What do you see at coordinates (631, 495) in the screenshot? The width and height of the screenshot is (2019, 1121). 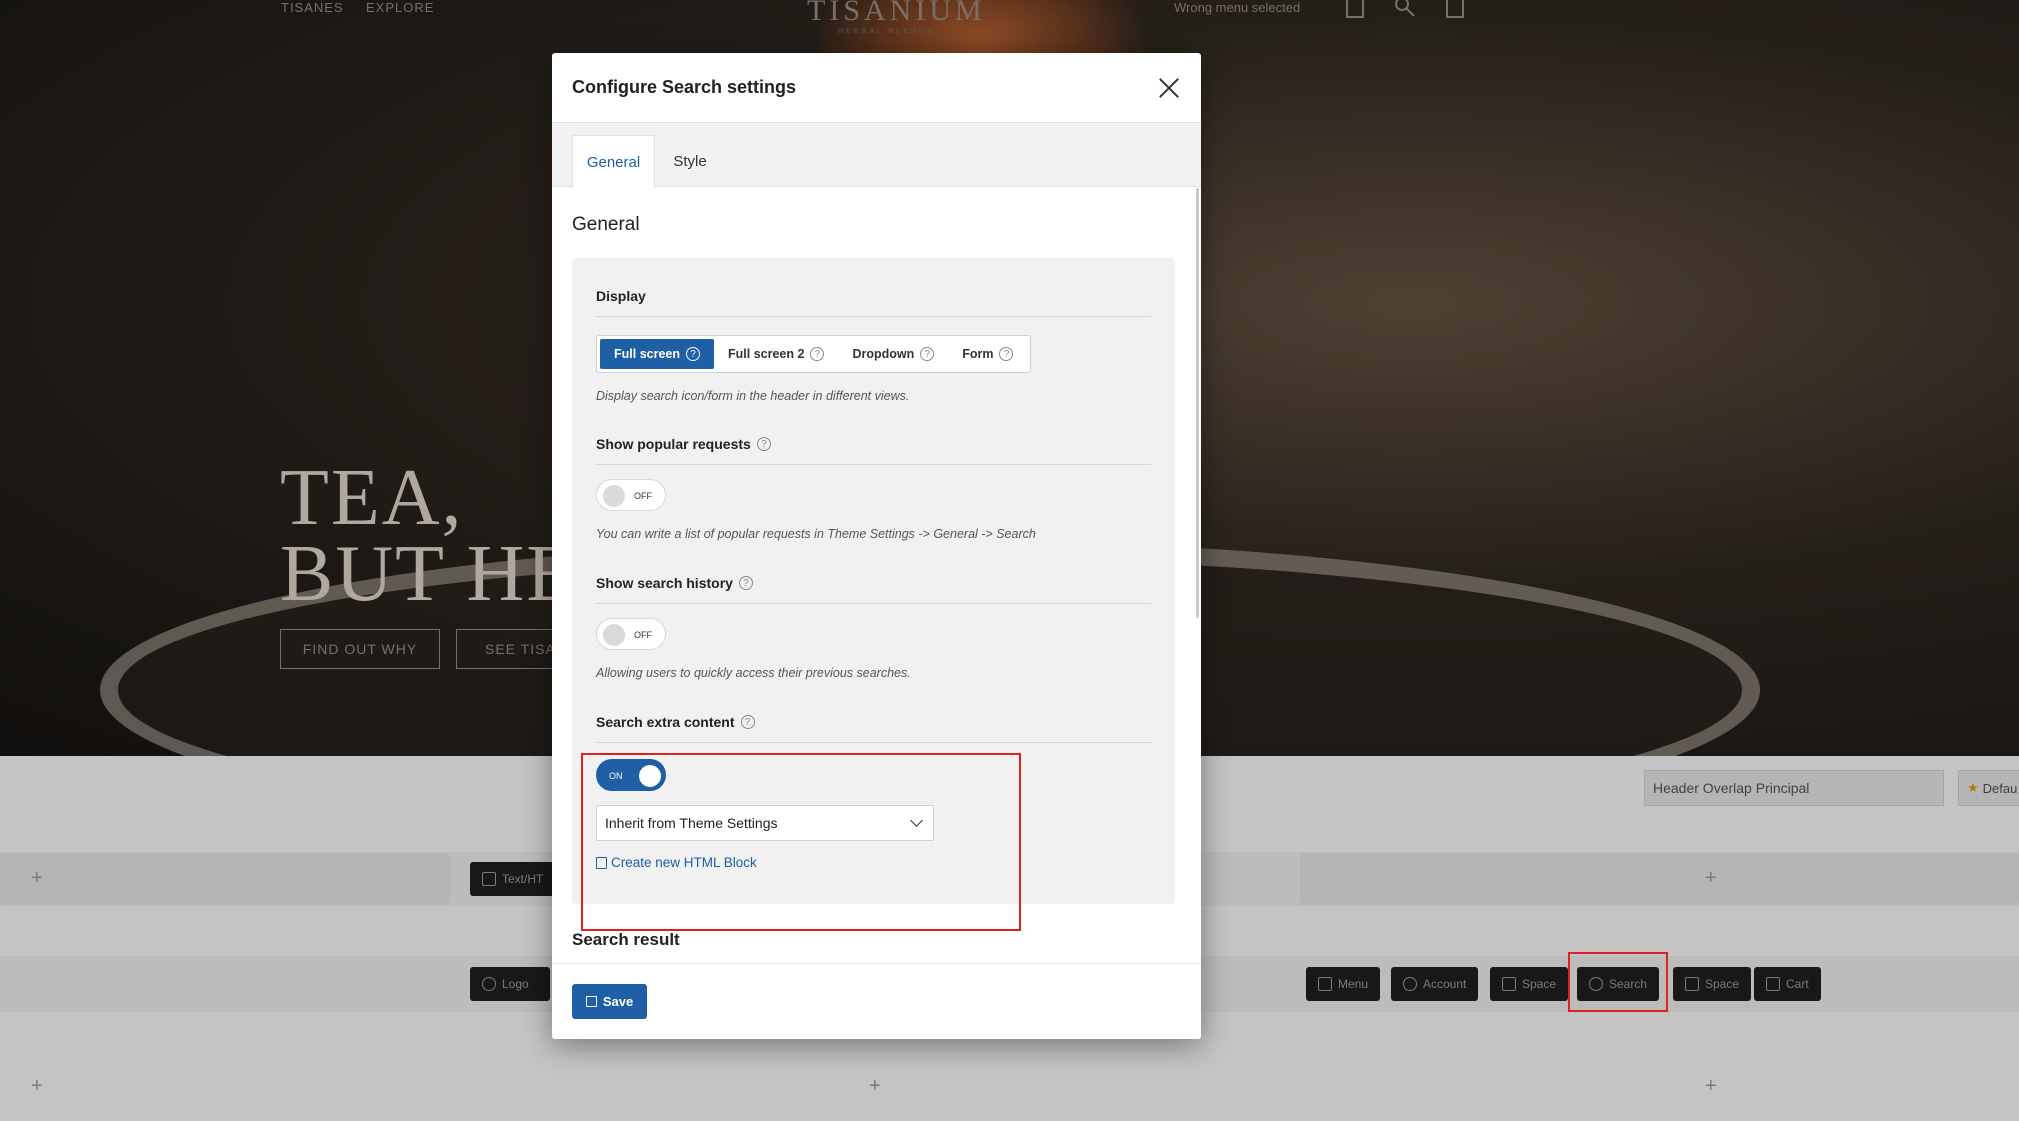 I see `popular-requests-toggle: OFF` at bounding box center [631, 495].